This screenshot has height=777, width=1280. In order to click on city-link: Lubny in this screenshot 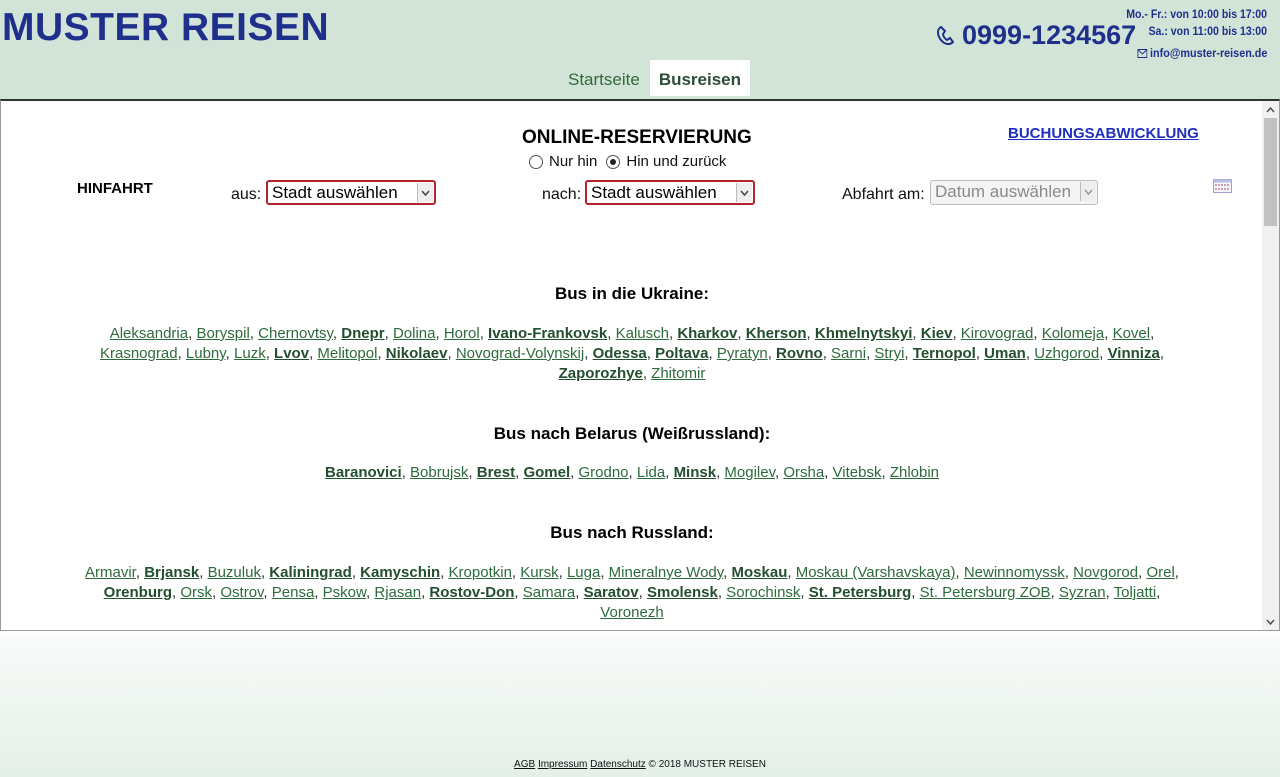, I will do `click(206, 353)`.